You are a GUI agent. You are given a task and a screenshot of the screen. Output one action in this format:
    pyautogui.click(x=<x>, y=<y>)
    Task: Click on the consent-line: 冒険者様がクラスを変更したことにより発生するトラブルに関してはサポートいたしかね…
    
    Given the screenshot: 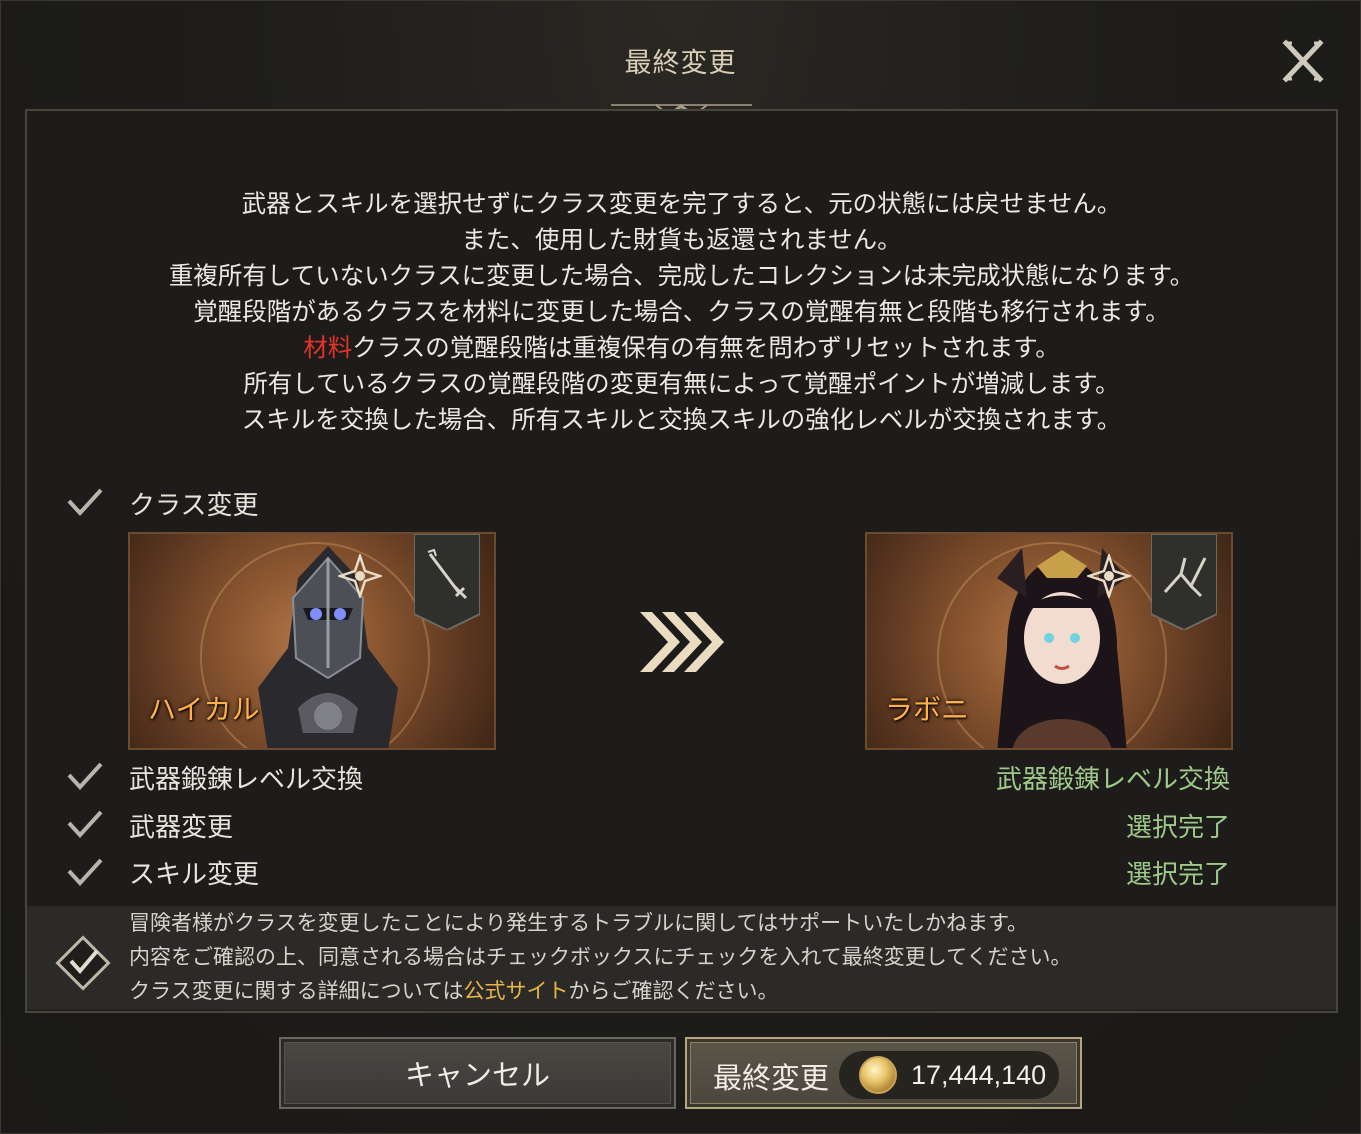 What is the action you would take?
    pyautogui.click(x=579, y=923)
    